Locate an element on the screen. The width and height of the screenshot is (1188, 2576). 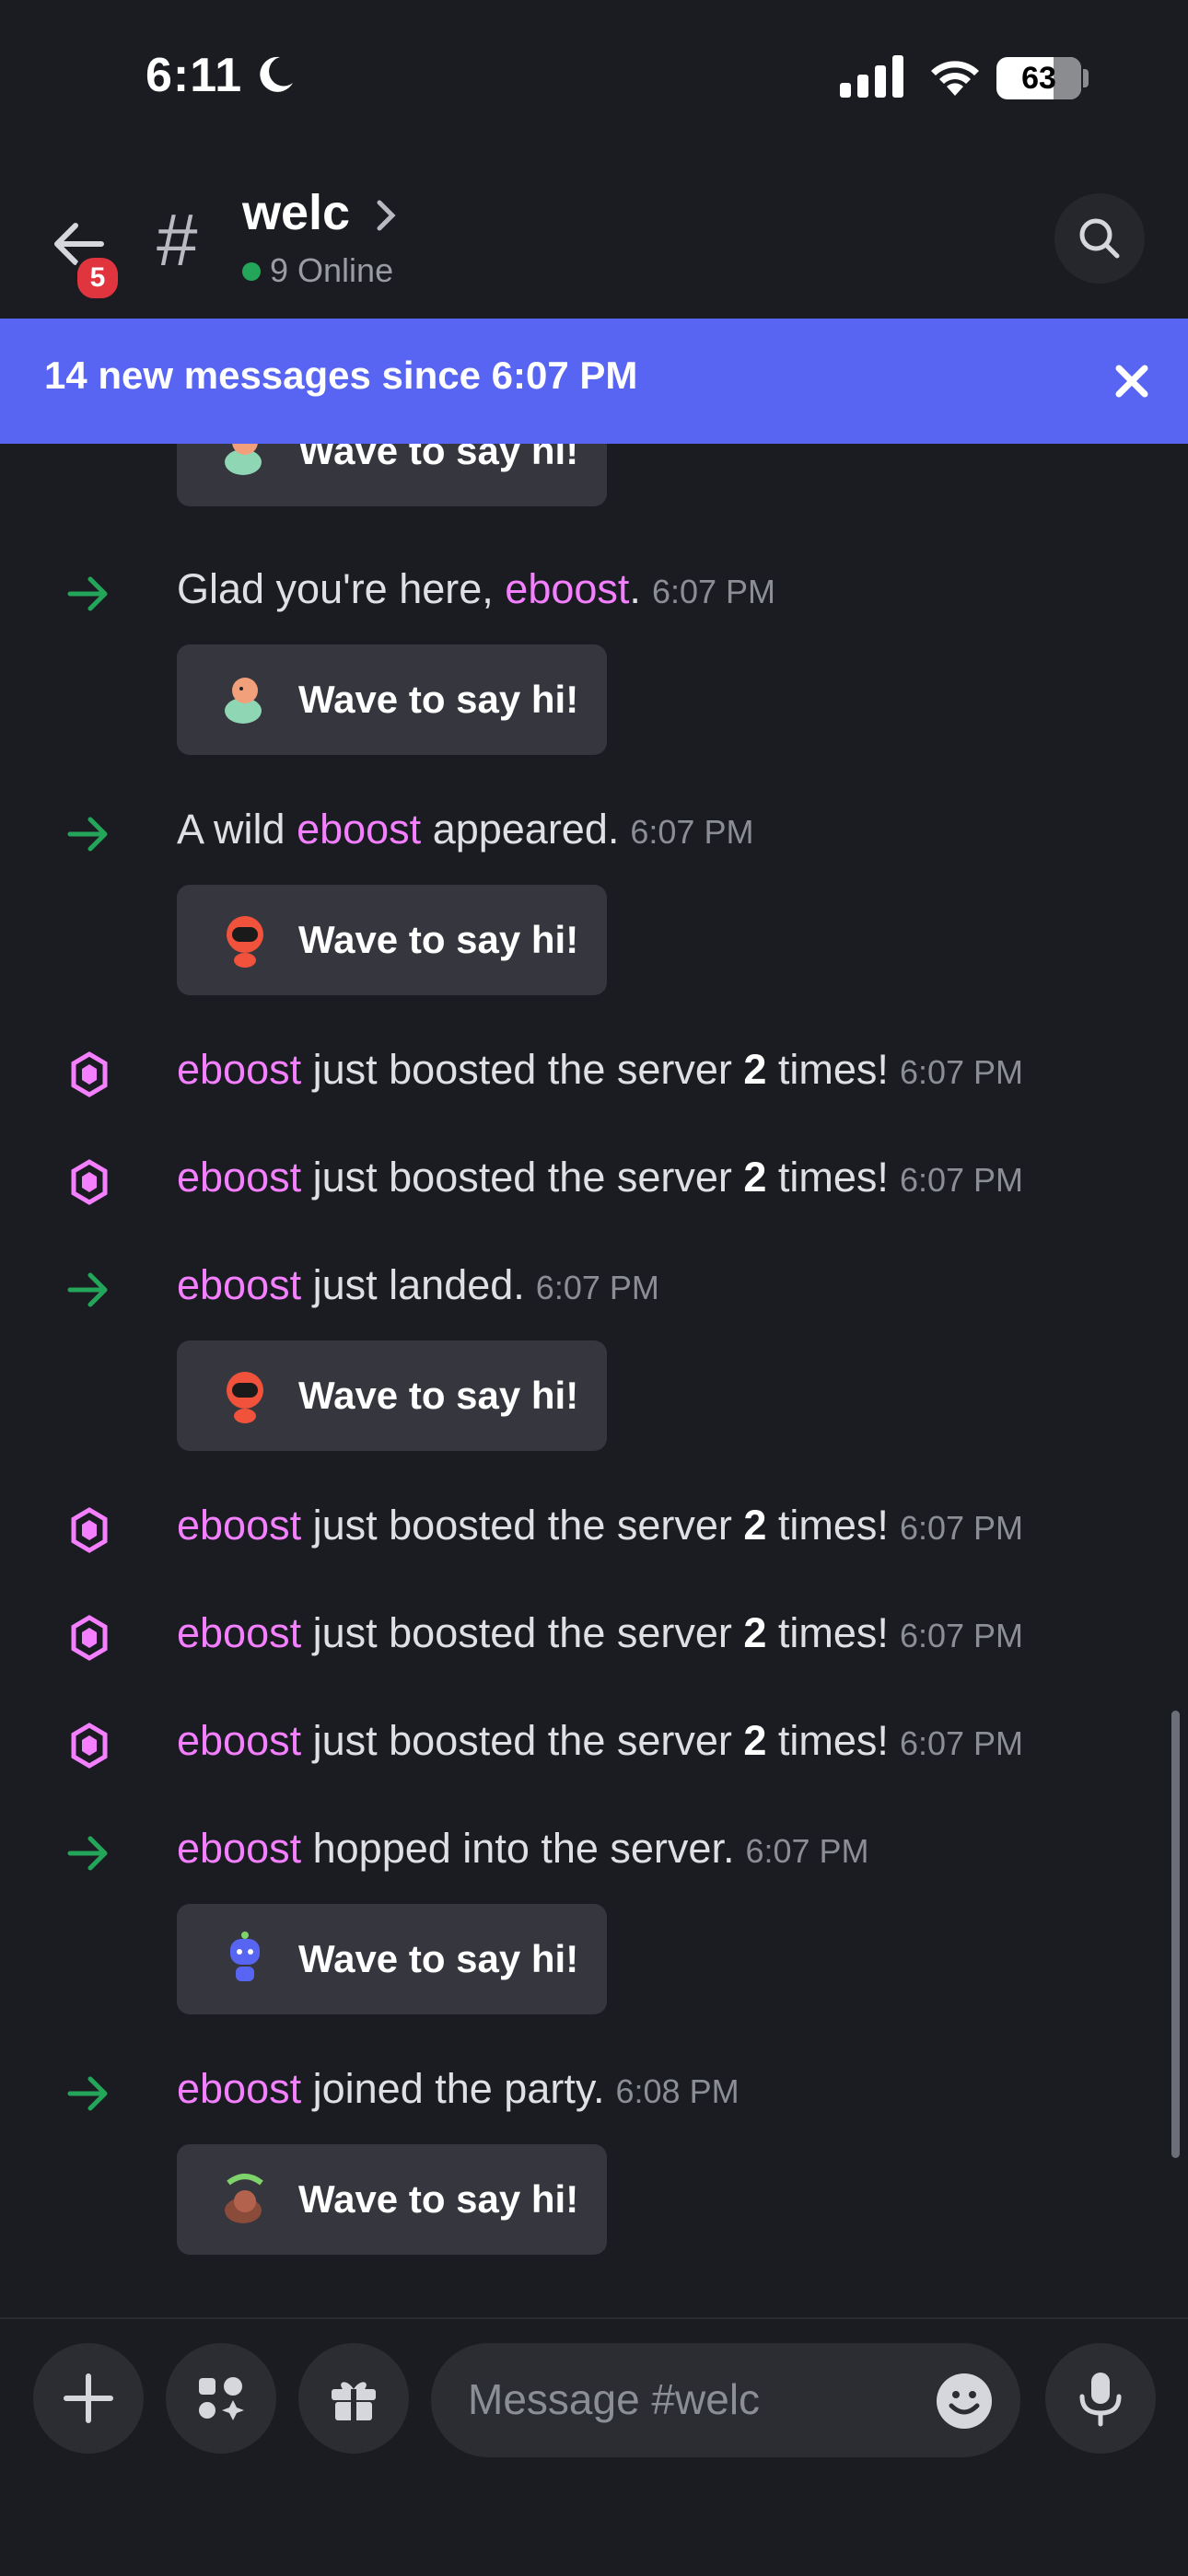
system-message-join: A wild eboost appeared. 6:07 PM is located at coordinates (594, 829).